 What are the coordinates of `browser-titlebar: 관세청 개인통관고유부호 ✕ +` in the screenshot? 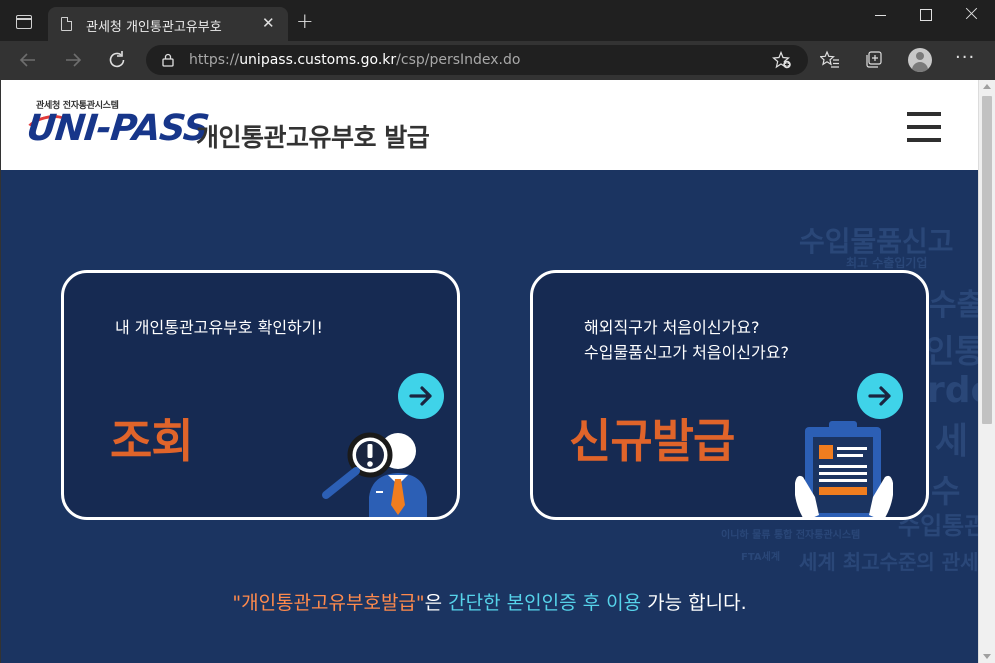 It's located at (497, 20).